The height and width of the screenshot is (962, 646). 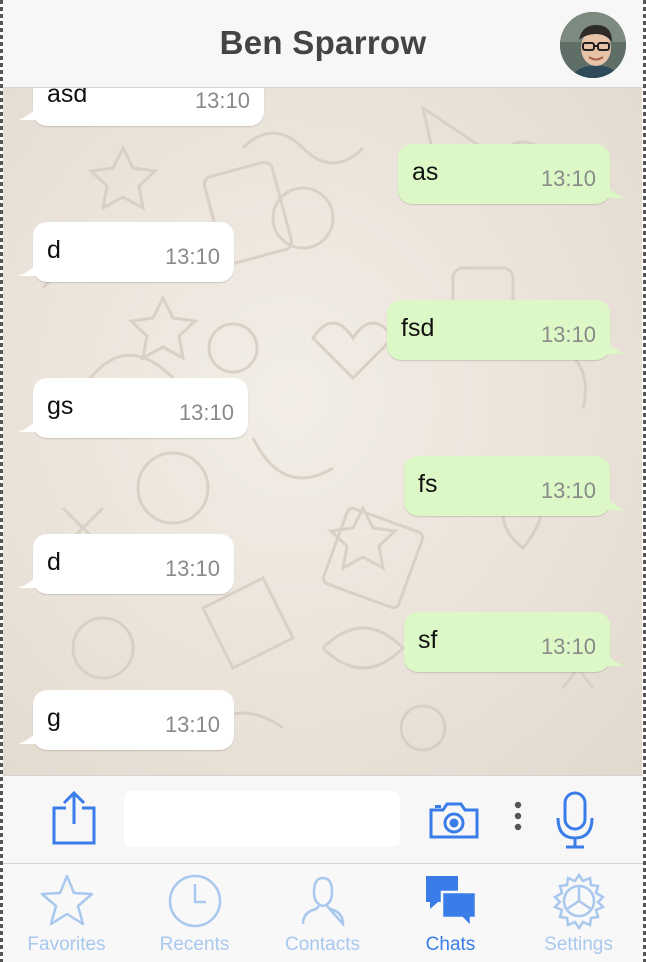 What do you see at coordinates (514, 642) in the screenshot?
I see `message-bubble-outgoing: sf 13:10` at bounding box center [514, 642].